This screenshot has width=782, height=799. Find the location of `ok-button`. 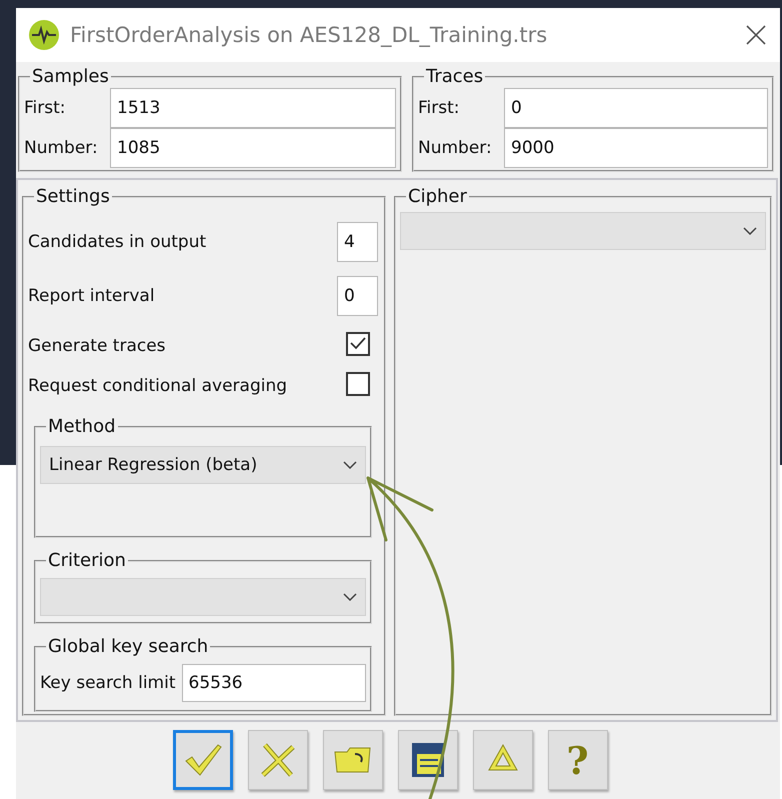

ok-button is located at coordinates (202, 760).